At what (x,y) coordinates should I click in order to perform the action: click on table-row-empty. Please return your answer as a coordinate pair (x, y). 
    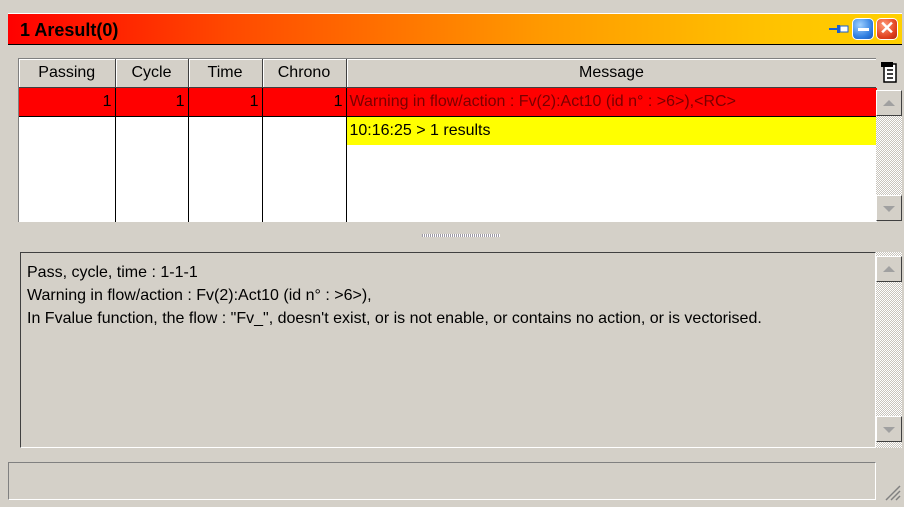
    Looking at the image, I should click on (448, 183).